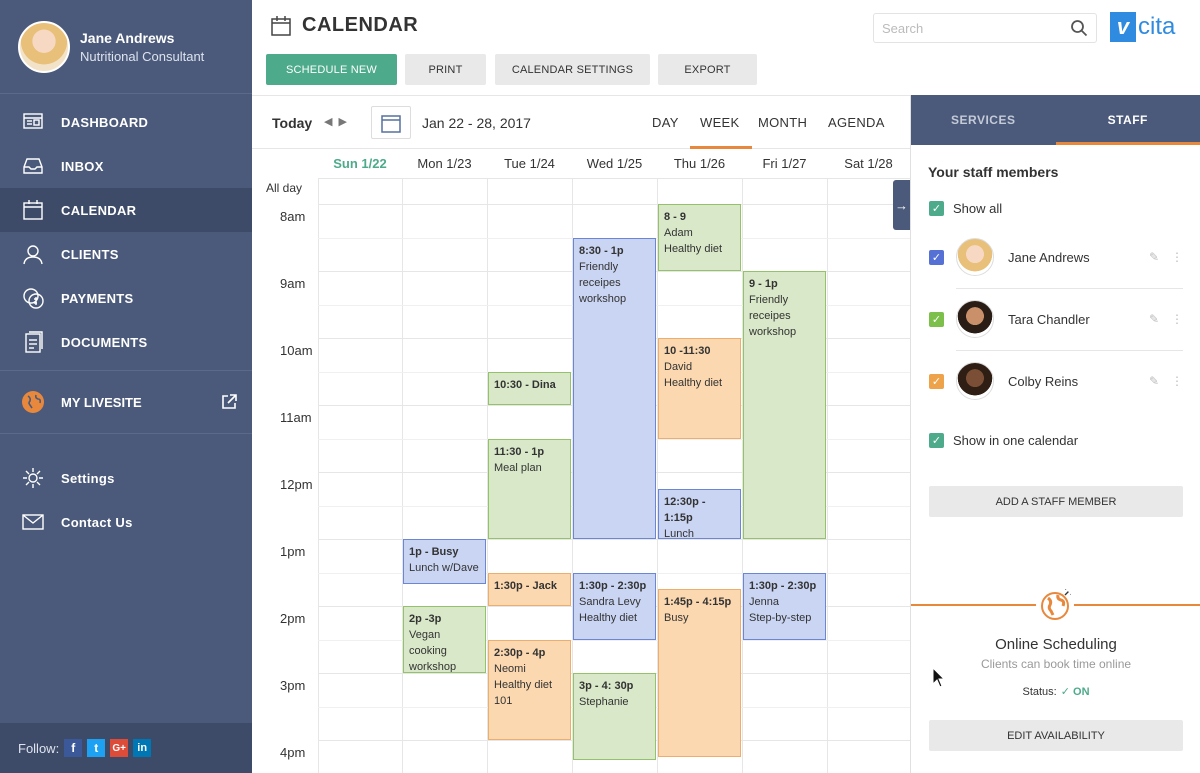 The height and width of the screenshot is (773, 1200). I want to click on sidebar-item-dashboard: DASHBOARD, so click(126, 122).